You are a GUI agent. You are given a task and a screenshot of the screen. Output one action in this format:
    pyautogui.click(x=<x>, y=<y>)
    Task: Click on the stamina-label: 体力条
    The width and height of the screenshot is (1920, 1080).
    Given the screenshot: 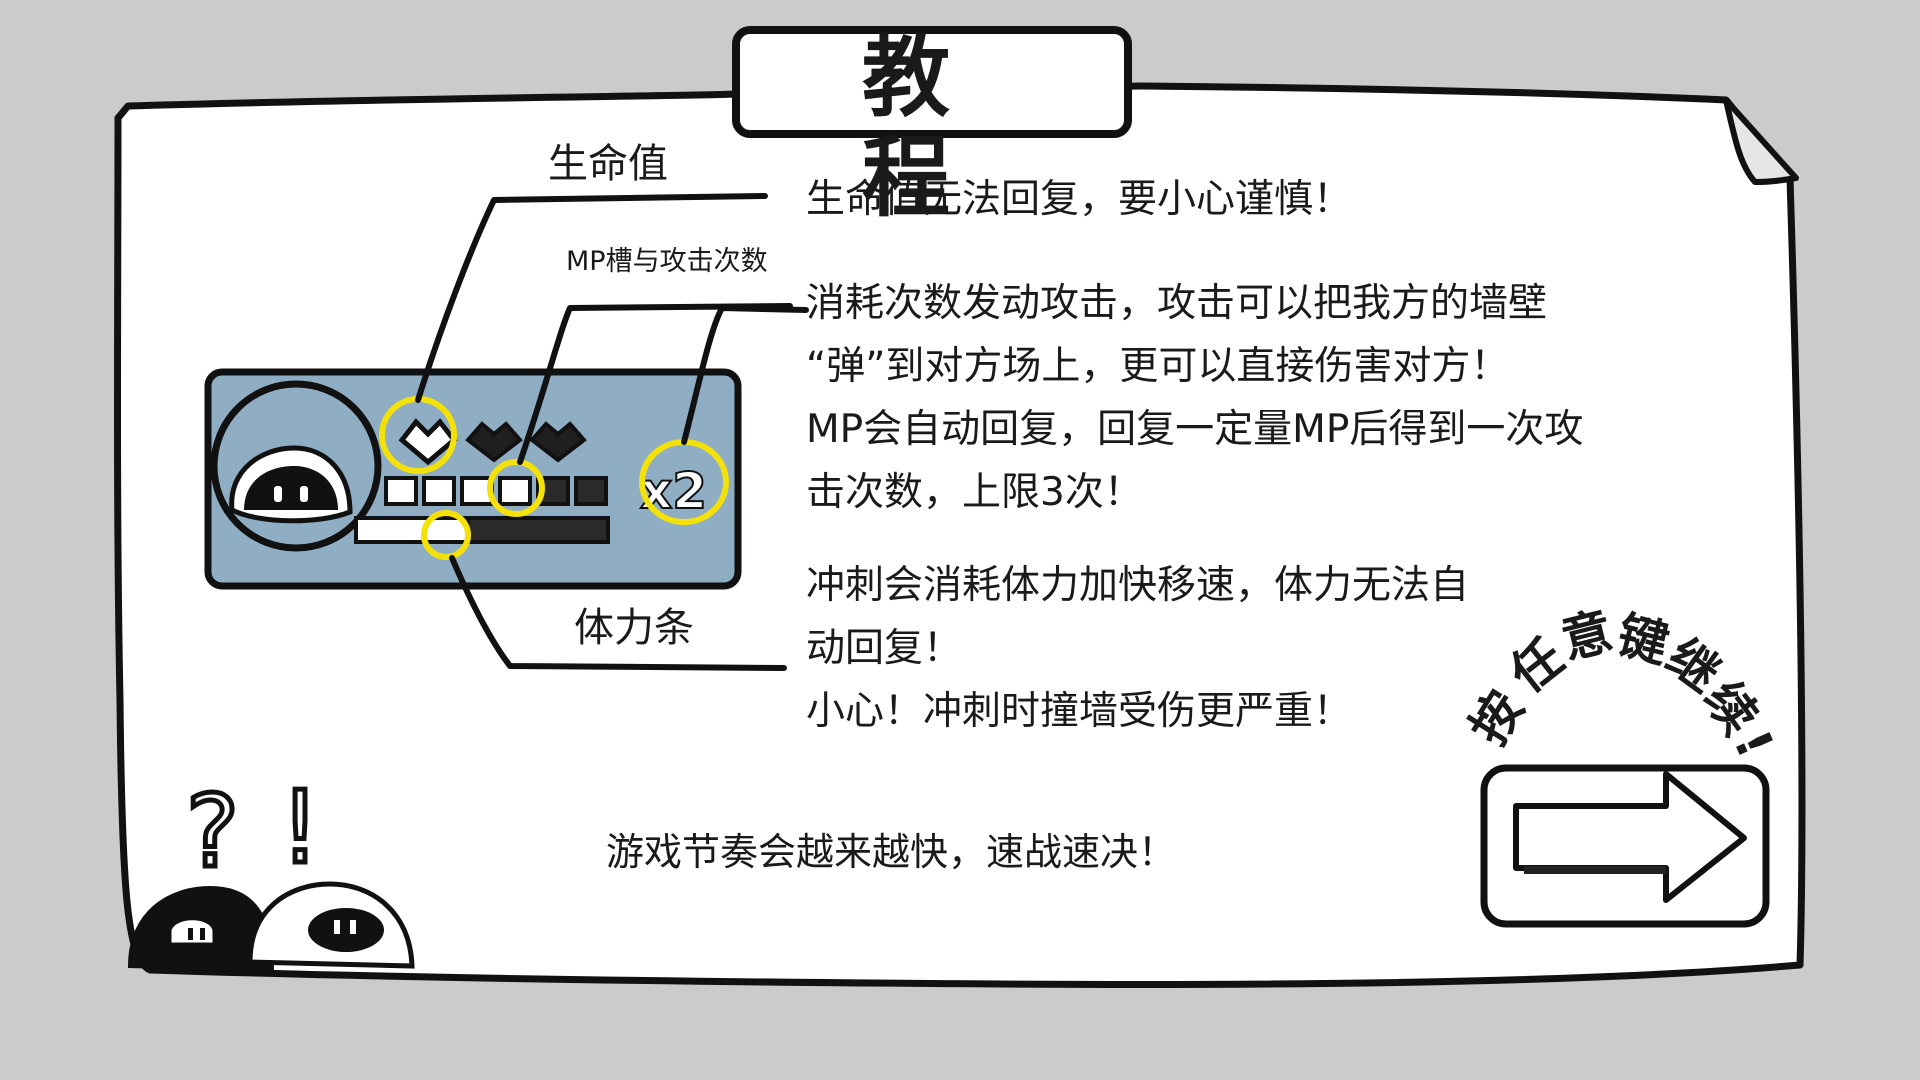 What is the action you would take?
    pyautogui.click(x=634, y=628)
    